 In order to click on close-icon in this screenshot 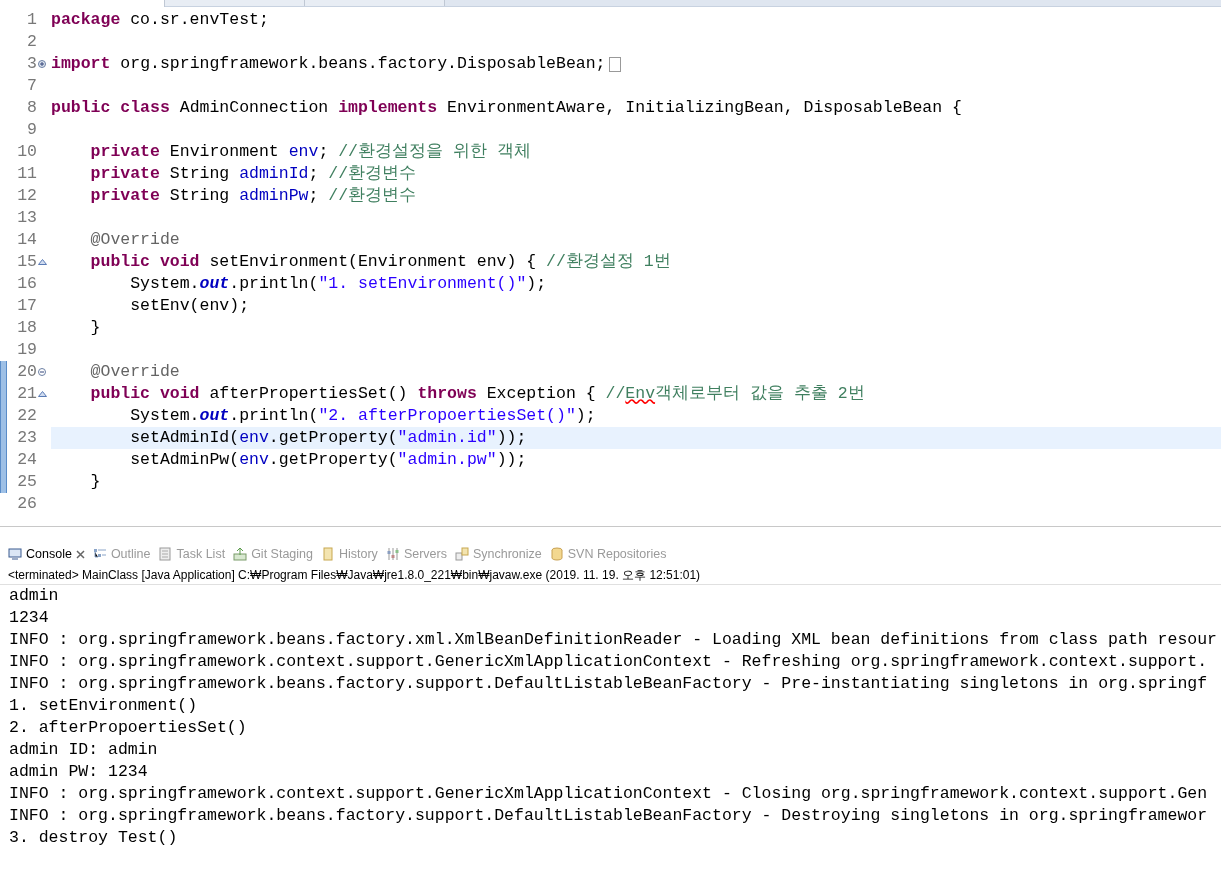, I will do `click(80, 554)`.